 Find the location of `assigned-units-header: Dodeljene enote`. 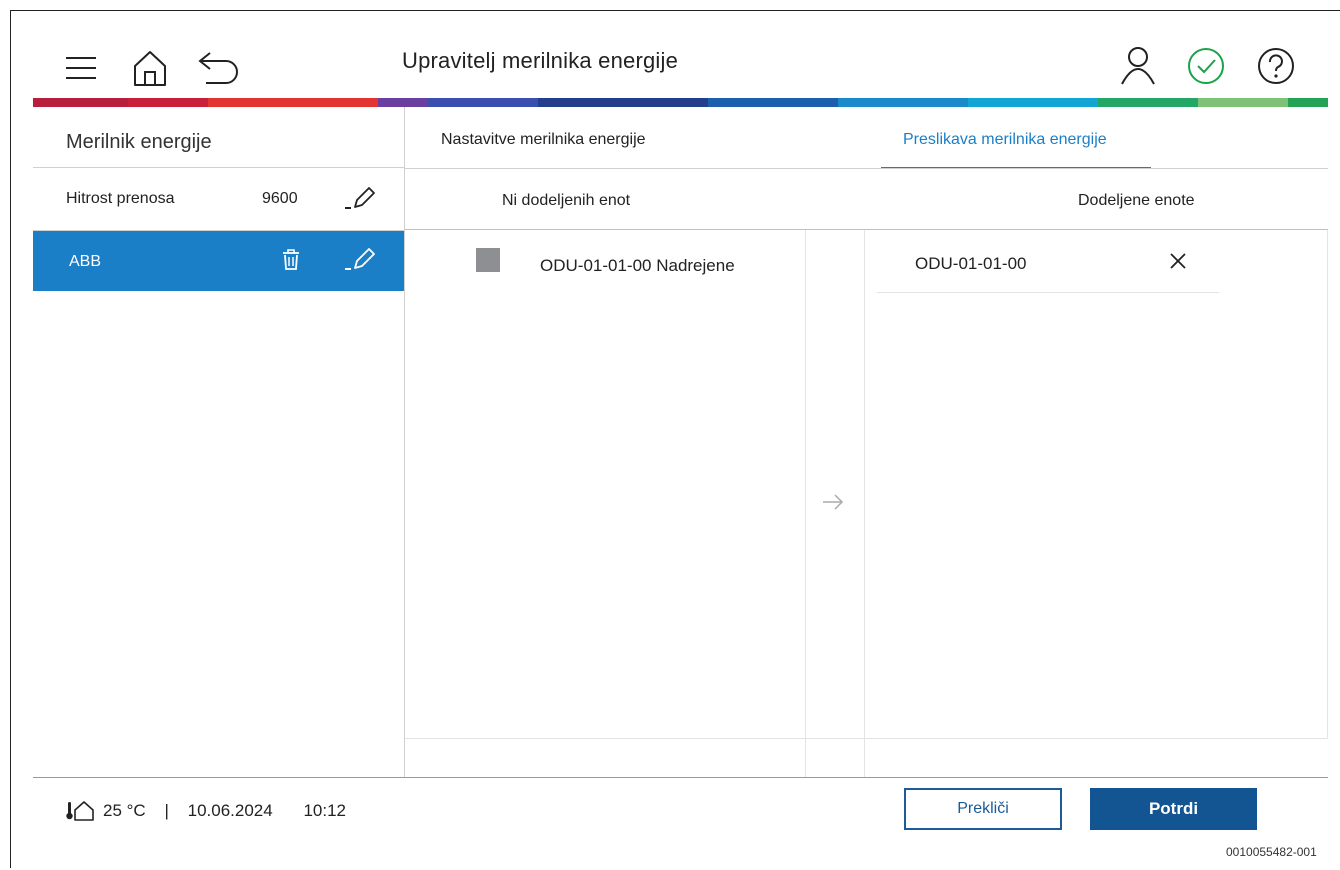

assigned-units-header: Dodeljene enote is located at coordinates (1136, 200).